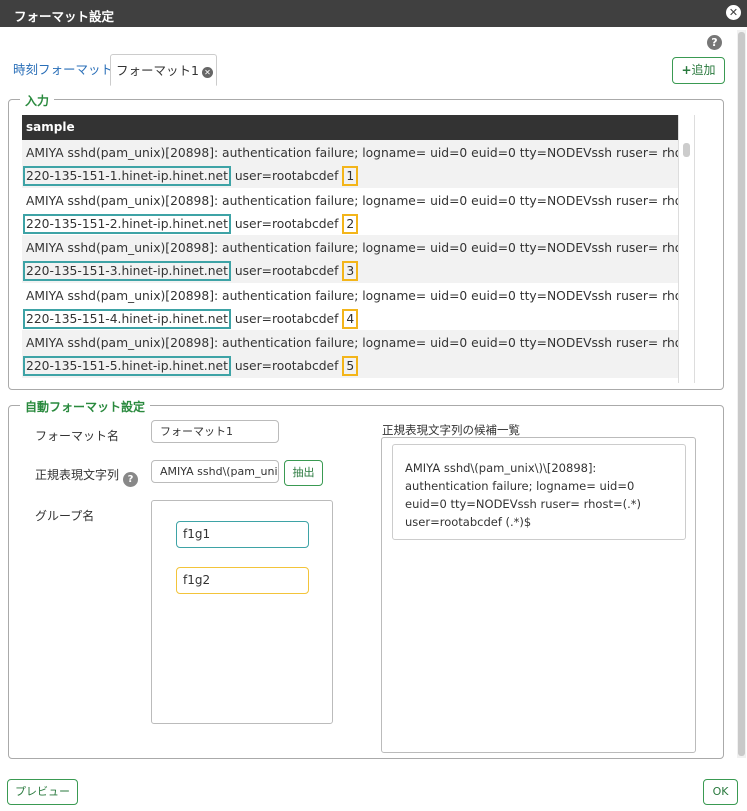 This screenshot has width=747, height=811. Describe the element at coordinates (373, 13) in the screenshot. I see `window-titlebar: フォーマット設定 ✕` at that location.